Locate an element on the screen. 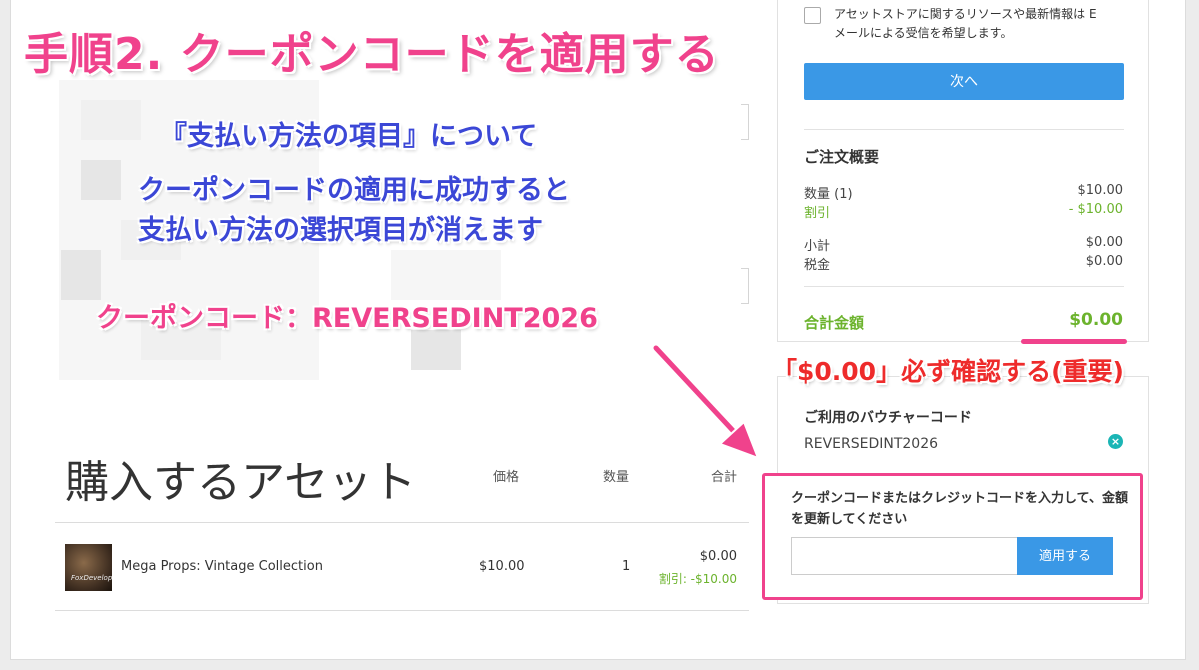  voucher-code: REVERSEDINT2026 is located at coordinates (871, 444).